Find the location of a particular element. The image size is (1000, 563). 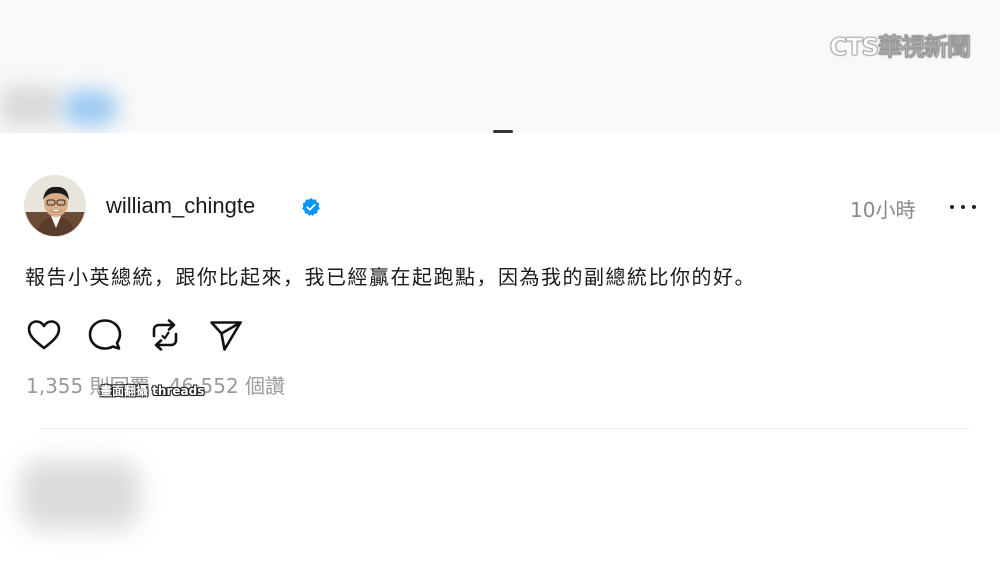

repost-icon is located at coordinates (165, 335).